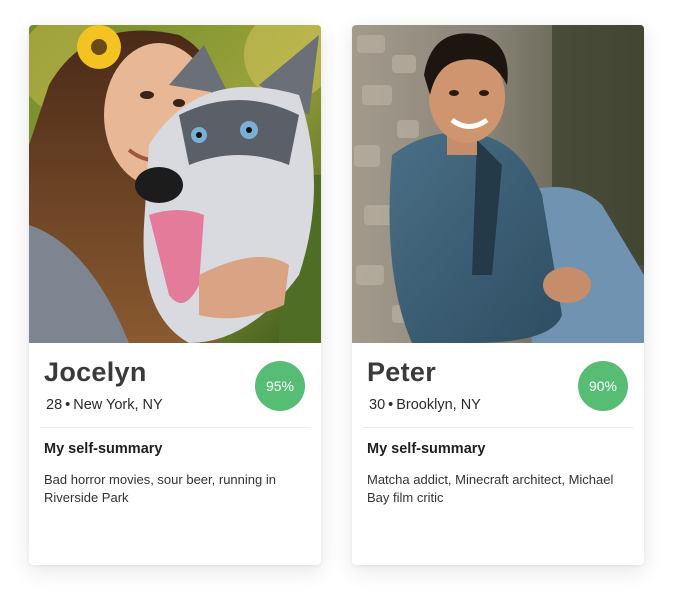 The image size is (673, 590). I want to click on match-percentage-badge: 90%, so click(603, 386).